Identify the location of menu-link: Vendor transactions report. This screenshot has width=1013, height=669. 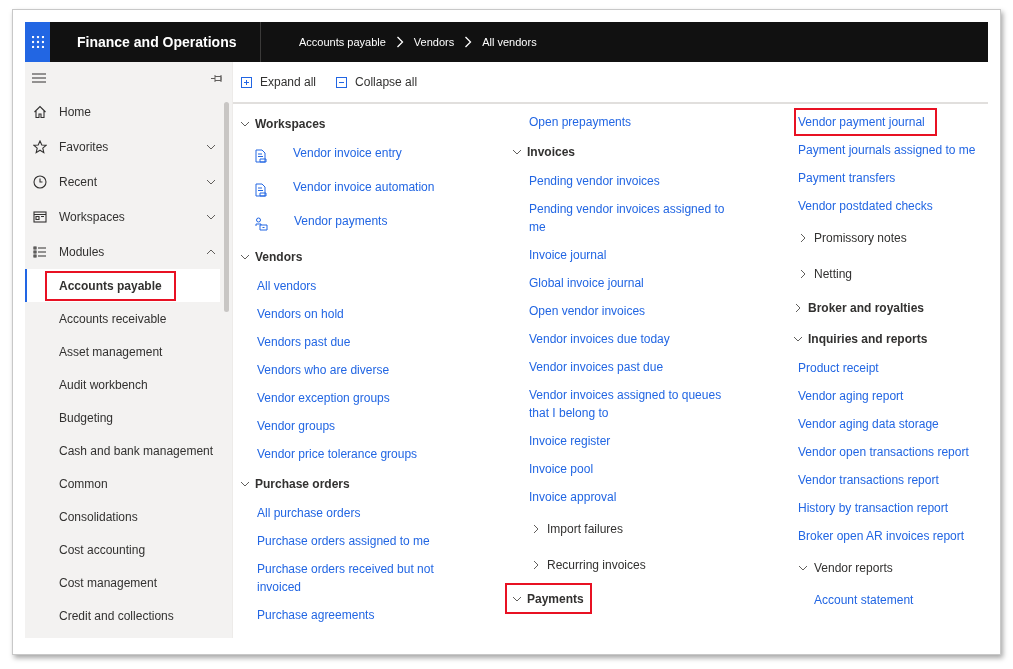
(870, 480).